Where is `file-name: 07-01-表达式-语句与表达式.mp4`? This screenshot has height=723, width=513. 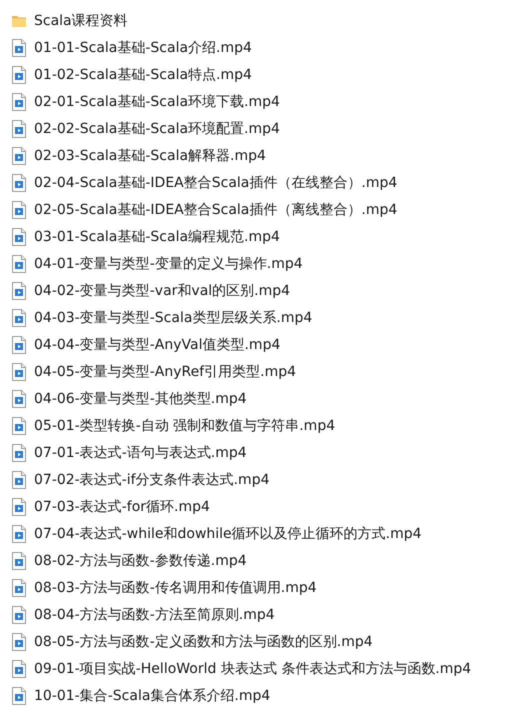
file-name: 07-01-表达式-语句与表达式.mp4 is located at coordinates (140, 453).